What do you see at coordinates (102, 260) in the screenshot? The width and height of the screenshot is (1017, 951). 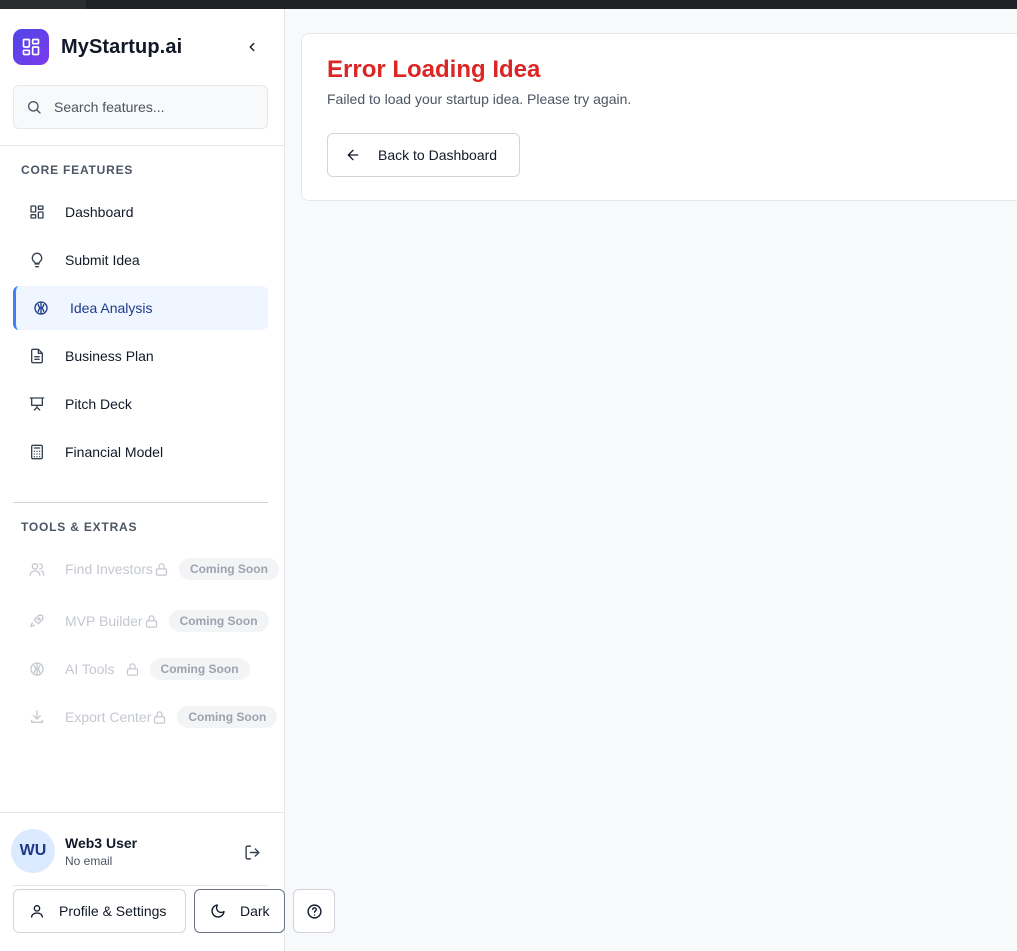 I see `sidebar-item-label: Submit Idea` at bounding box center [102, 260].